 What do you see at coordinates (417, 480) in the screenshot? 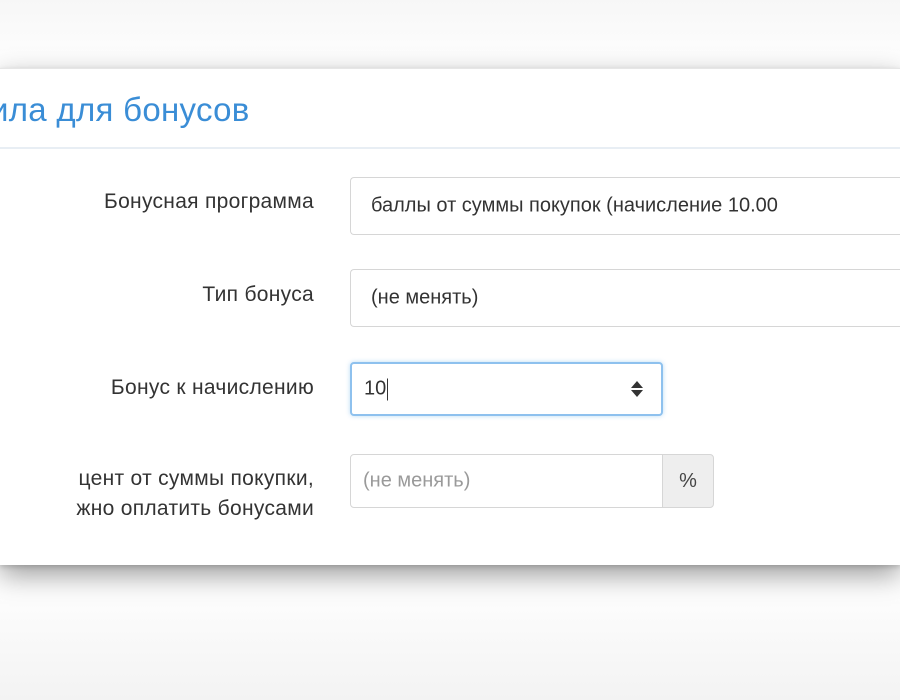
I see `percent-placeholder: (не менять)` at bounding box center [417, 480].